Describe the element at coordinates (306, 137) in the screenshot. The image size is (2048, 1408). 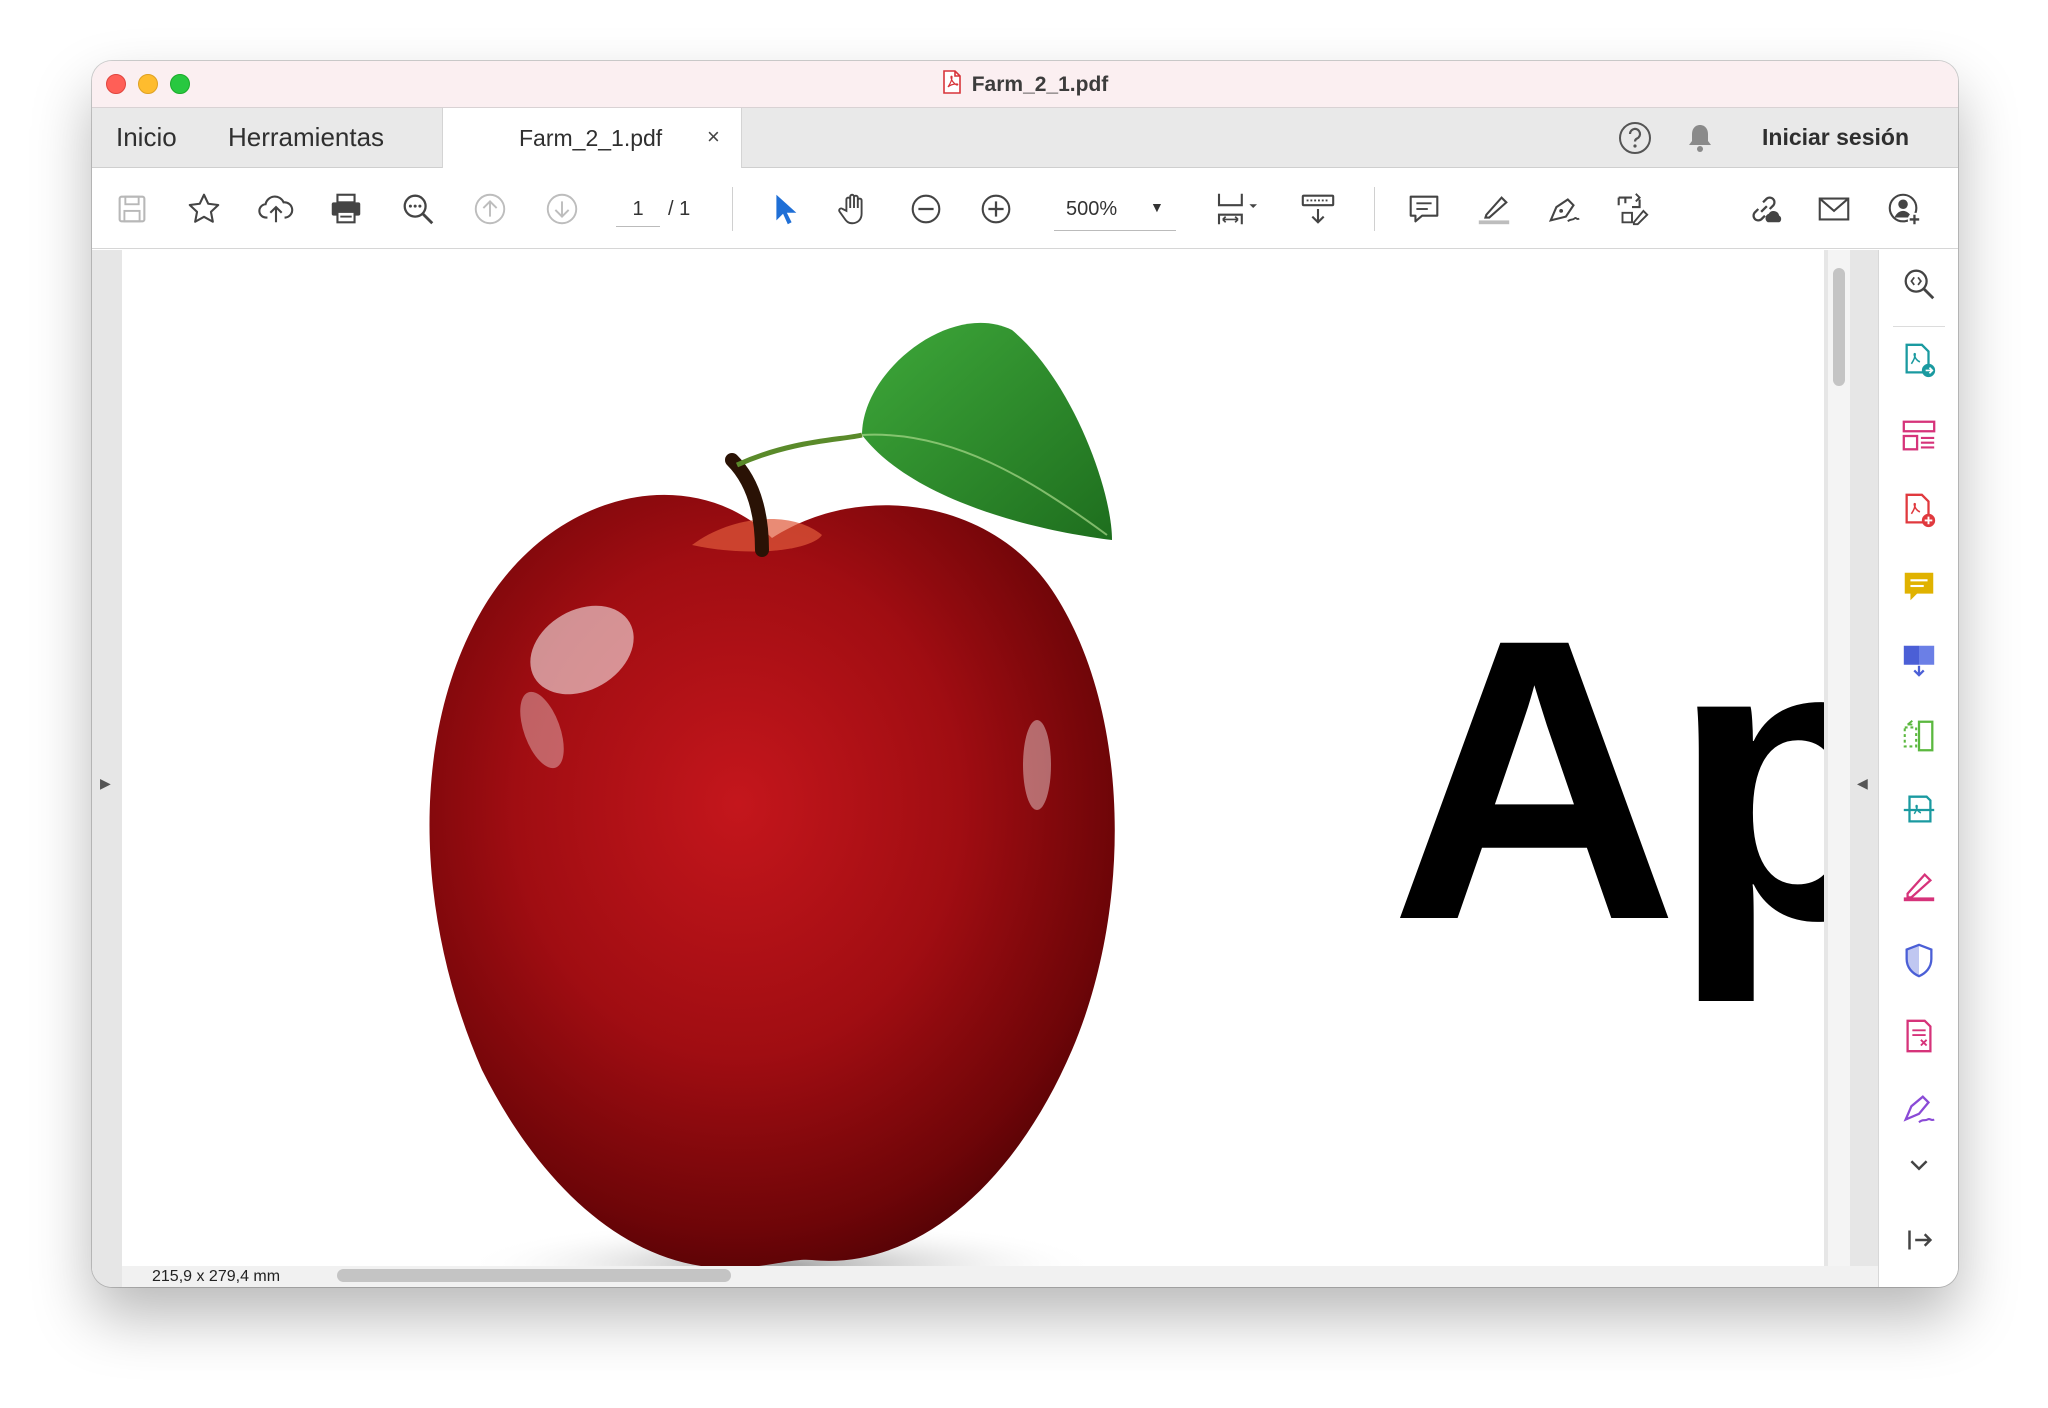
I see `tab-tools: Herramientas` at that location.